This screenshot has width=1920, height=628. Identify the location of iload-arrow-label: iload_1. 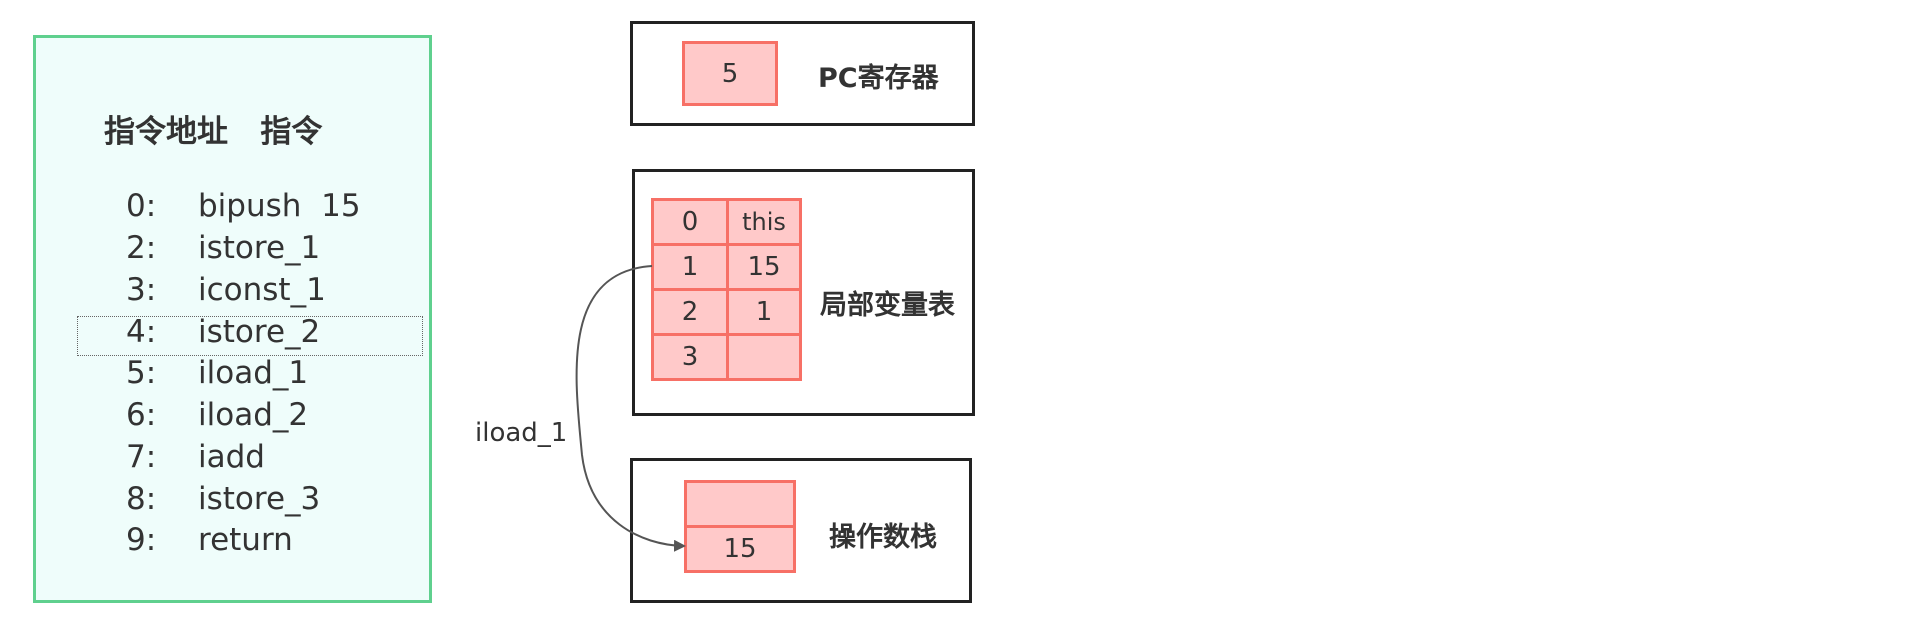
(521, 433).